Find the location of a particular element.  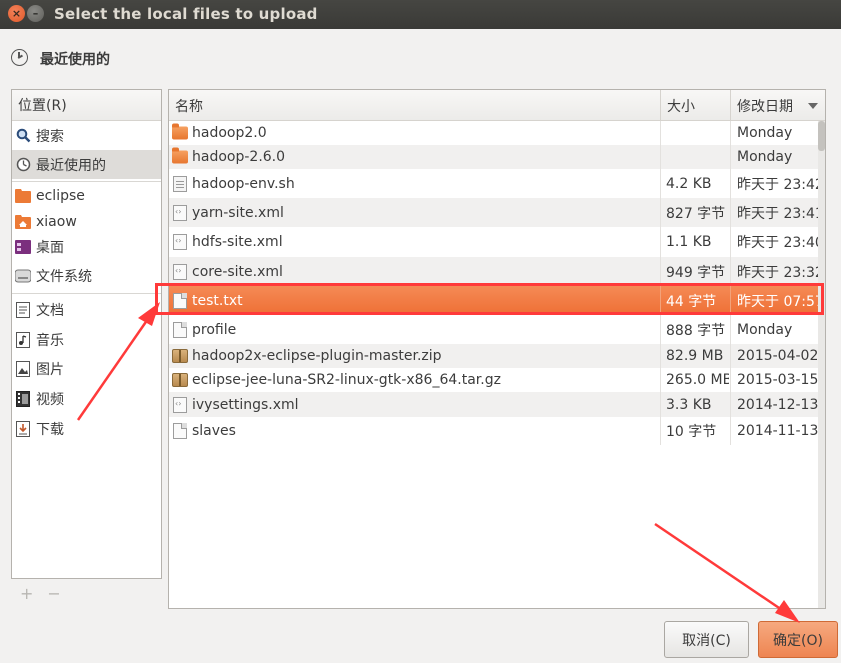

sidebar-item-filesystem: 文件系统 is located at coordinates (86, 275).